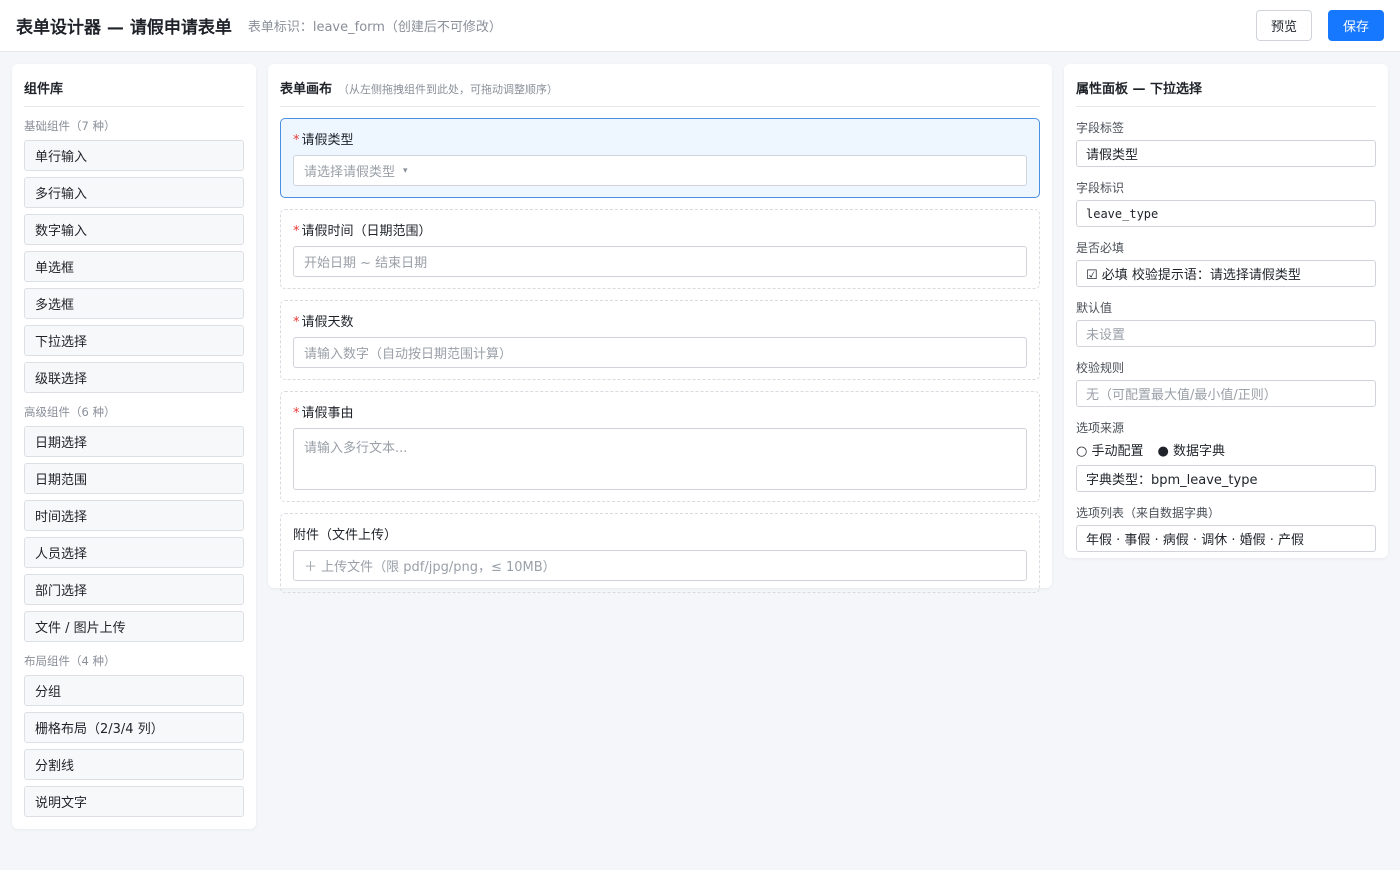 Image resolution: width=1400 pixels, height=870 pixels. I want to click on select-placeholder: 请选择请假类型, so click(350, 172).